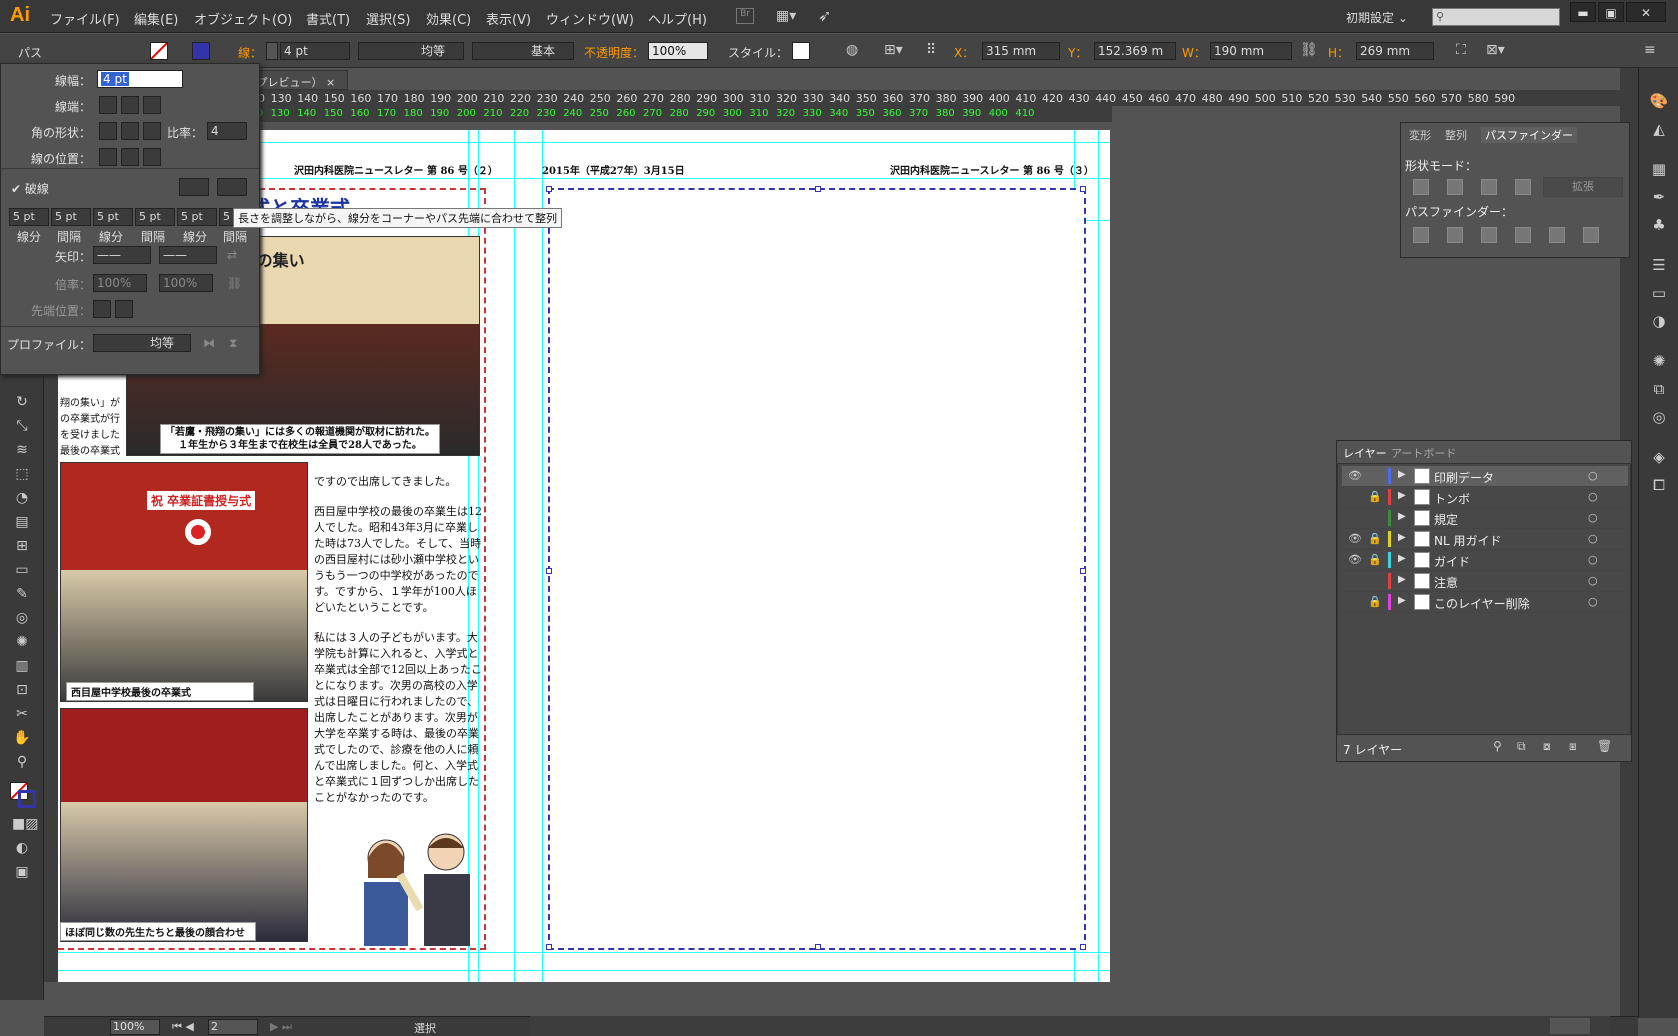  I want to click on outline-button, so click(1557, 235).